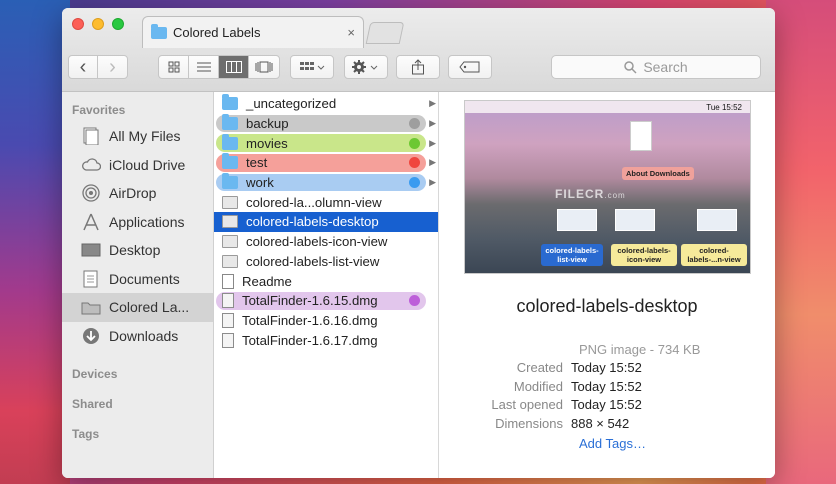 The image size is (836, 484). What do you see at coordinates (801, 242) in the screenshot?
I see `desktop-wallpaper-right` at bounding box center [801, 242].